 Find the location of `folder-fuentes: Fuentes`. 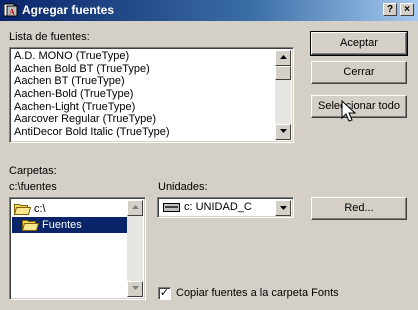

folder-fuentes: Fuentes is located at coordinates (69, 225).